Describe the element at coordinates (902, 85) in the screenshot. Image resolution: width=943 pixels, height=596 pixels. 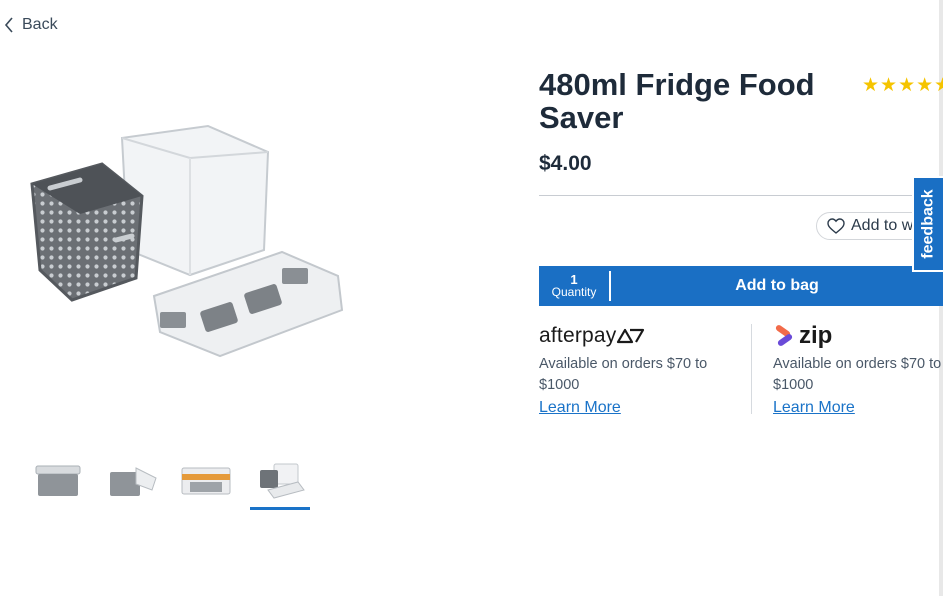
I see `rating-stars: ★★★★★` at that location.